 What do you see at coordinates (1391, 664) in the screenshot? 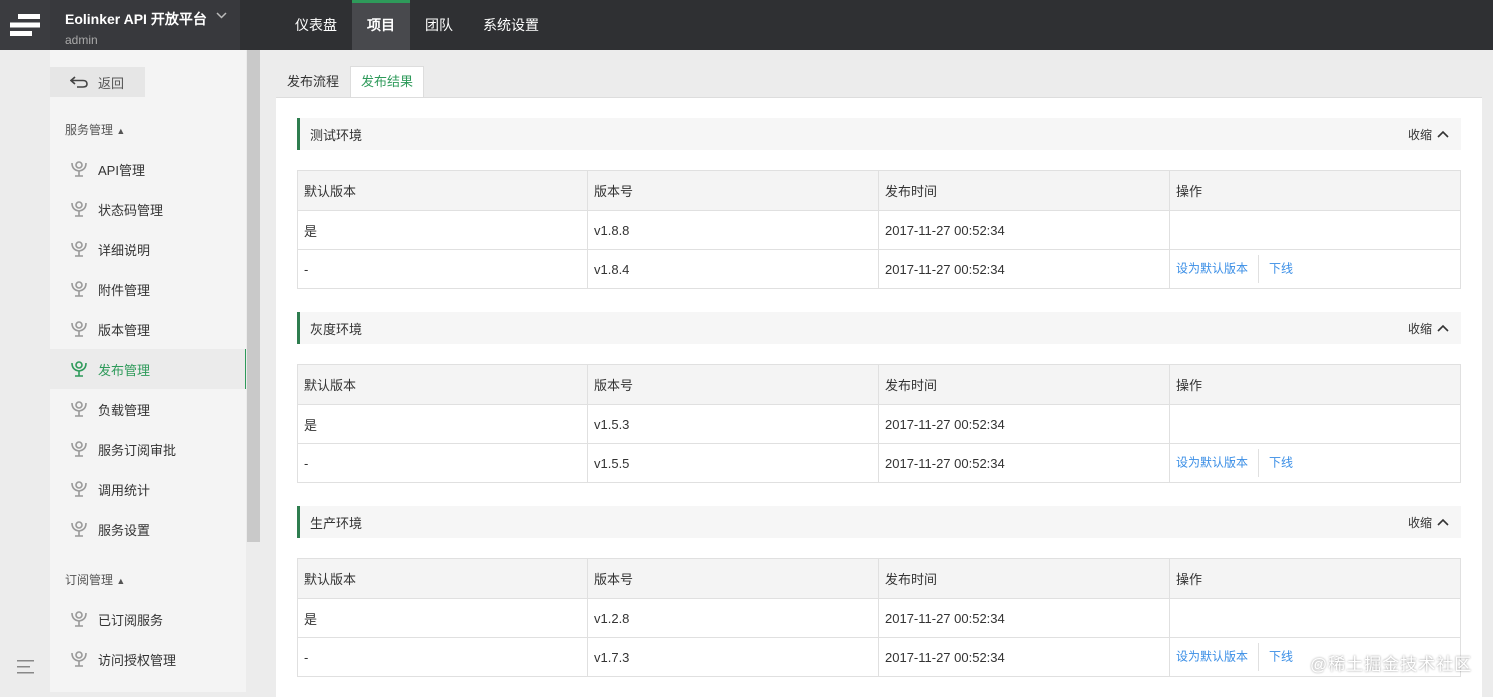
I see `watermark: @稀土掘金技术社区` at bounding box center [1391, 664].